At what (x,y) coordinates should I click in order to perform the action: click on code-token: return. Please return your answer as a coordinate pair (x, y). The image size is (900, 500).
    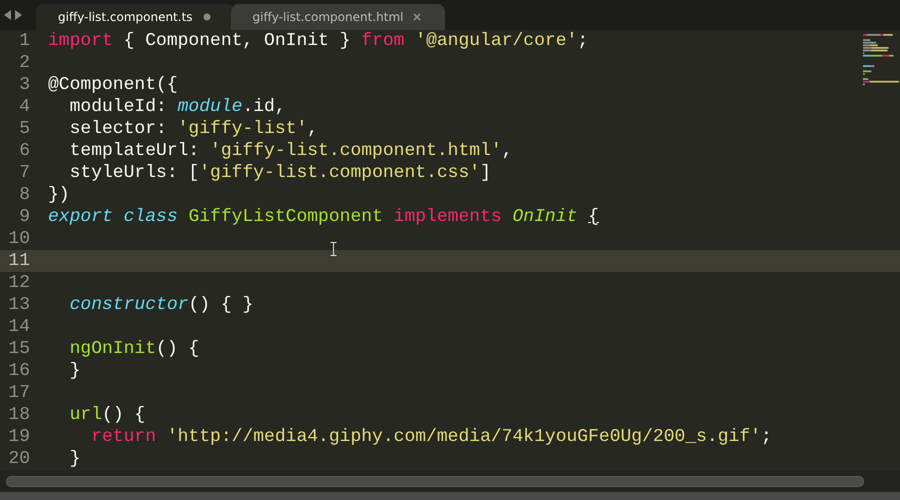
    Looking at the image, I should click on (124, 436).